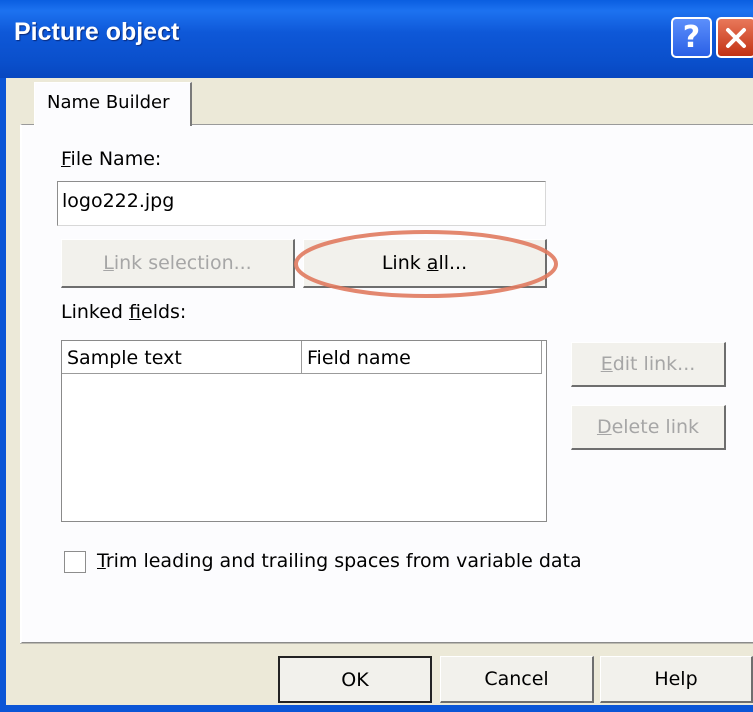  Describe the element at coordinates (301, 203) in the screenshot. I see `file-name-input: logo222.jpg` at that location.